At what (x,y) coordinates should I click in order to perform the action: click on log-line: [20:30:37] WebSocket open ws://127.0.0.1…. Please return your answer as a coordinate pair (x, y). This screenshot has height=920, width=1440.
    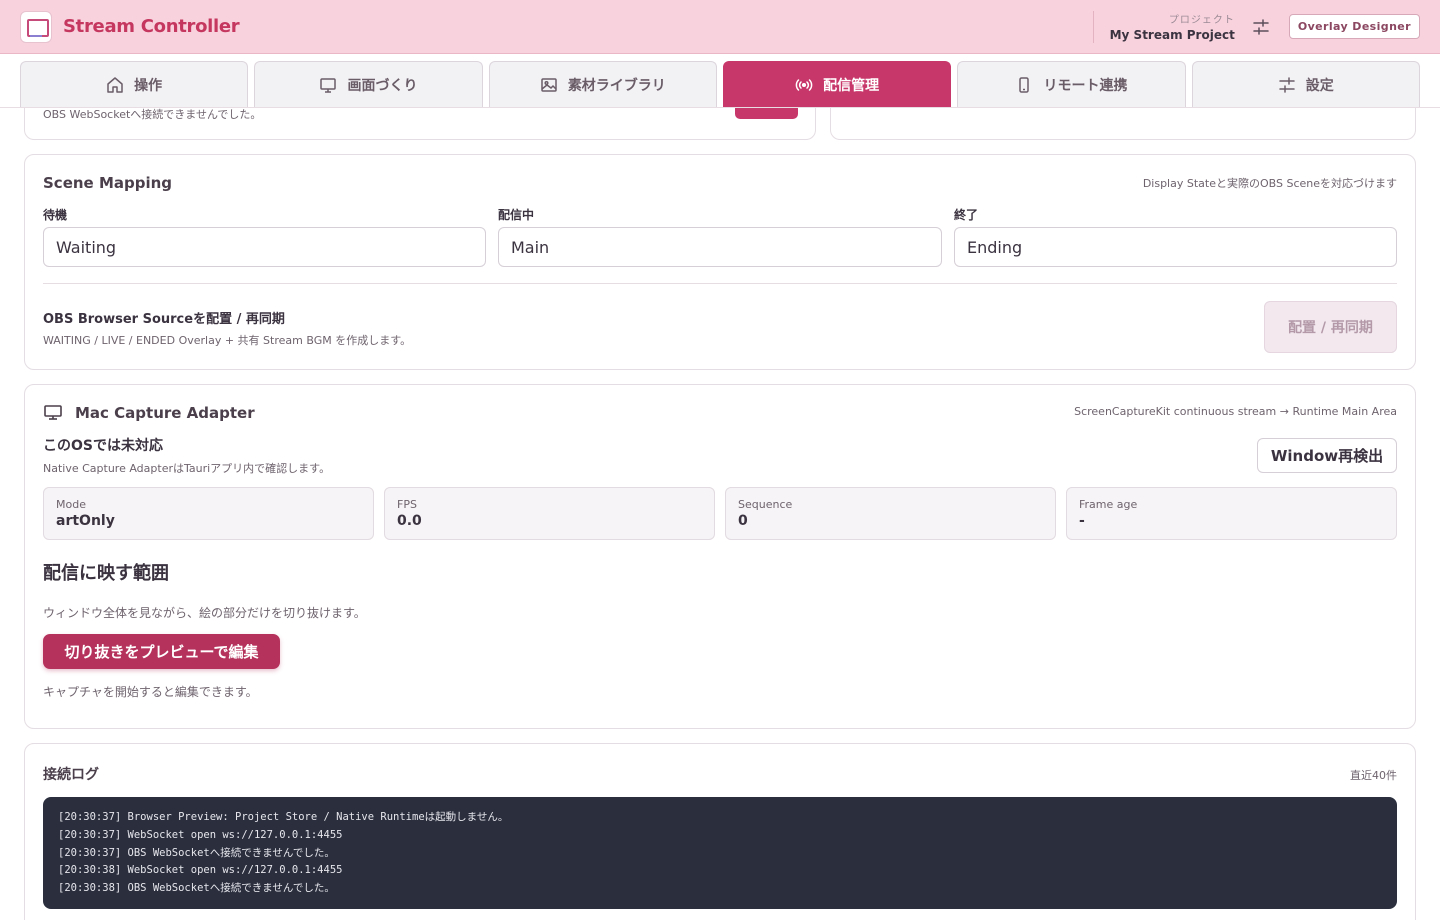
    Looking at the image, I should click on (200, 834).